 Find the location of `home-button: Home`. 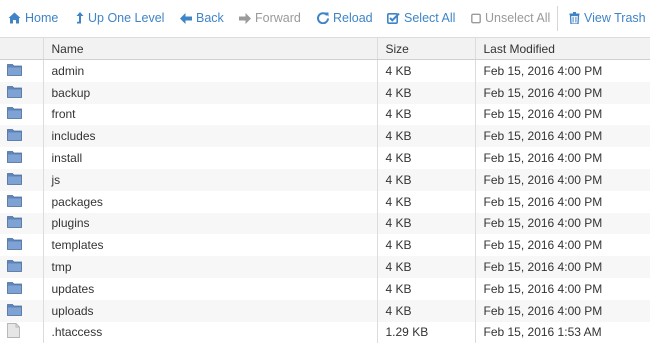

home-button: Home is located at coordinates (33, 18).